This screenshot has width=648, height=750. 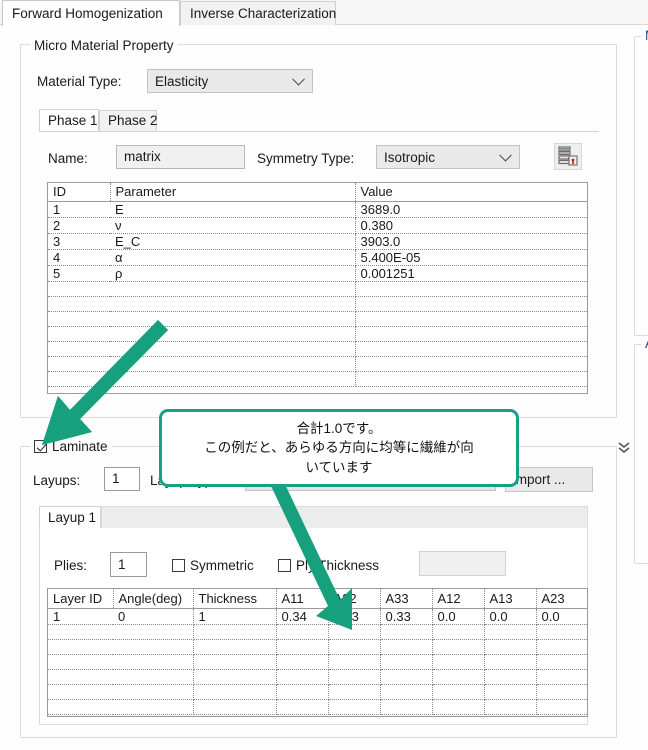 What do you see at coordinates (458, 599) in the screenshot?
I see `layup-grid-header-a12: A12` at bounding box center [458, 599].